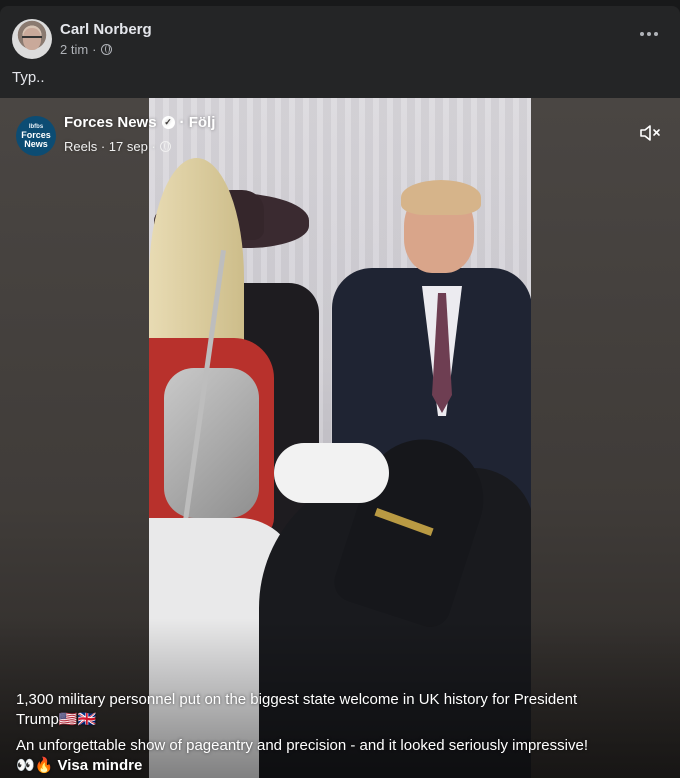  What do you see at coordinates (211, 443) in the screenshot?
I see `video-guard-cuirass` at bounding box center [211, 443].